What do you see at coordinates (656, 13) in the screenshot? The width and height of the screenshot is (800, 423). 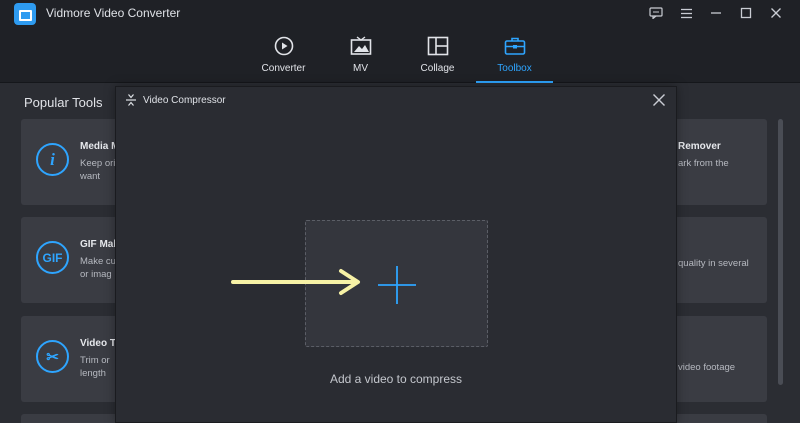 I see `feedback-icon` at bounding box center [656, 13].